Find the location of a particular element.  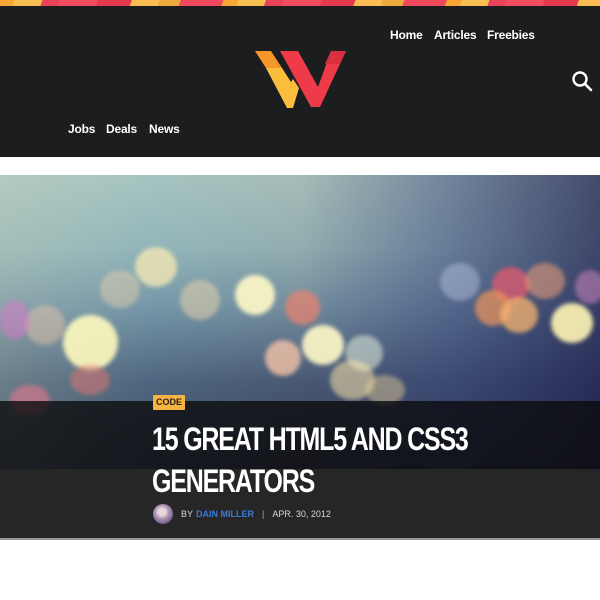

by-label: BY is located at coordinates (187, 514).